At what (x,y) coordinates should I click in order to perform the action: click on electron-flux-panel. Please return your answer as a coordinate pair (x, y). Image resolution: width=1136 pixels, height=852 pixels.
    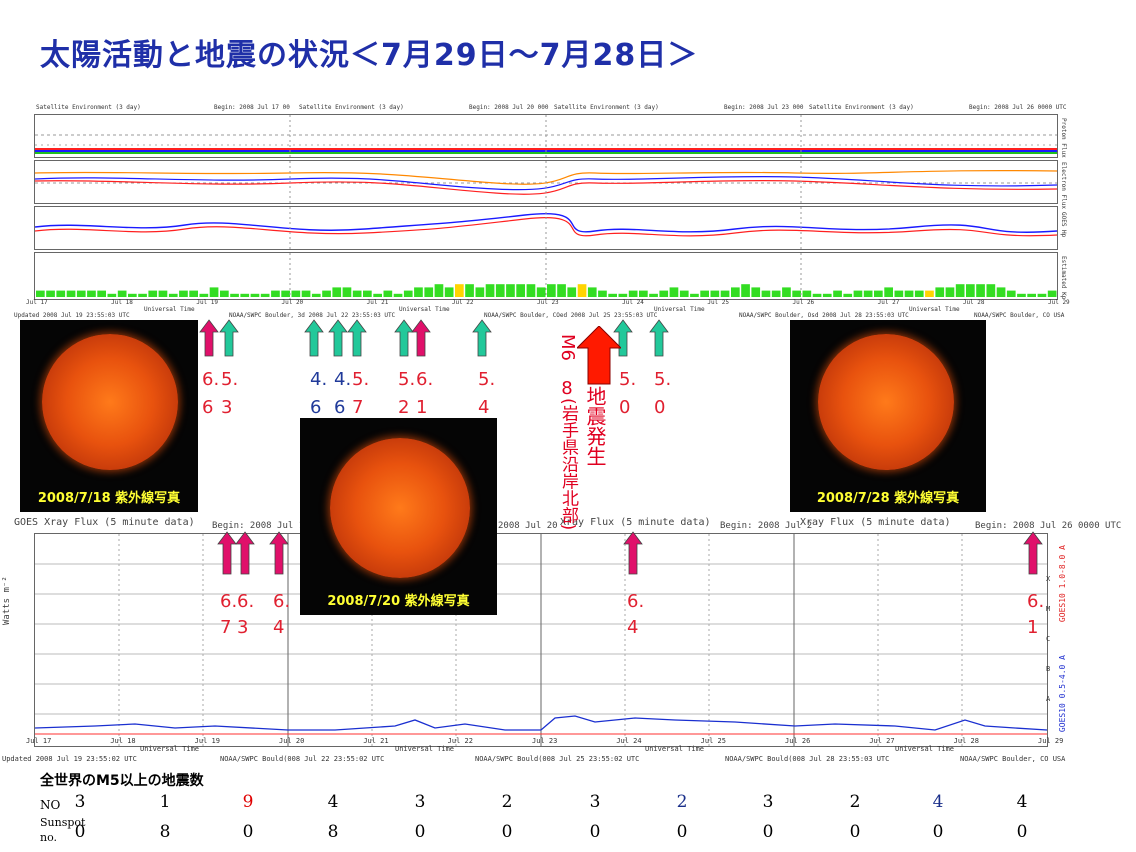
    Looking at the image, I should click on (546, 182).